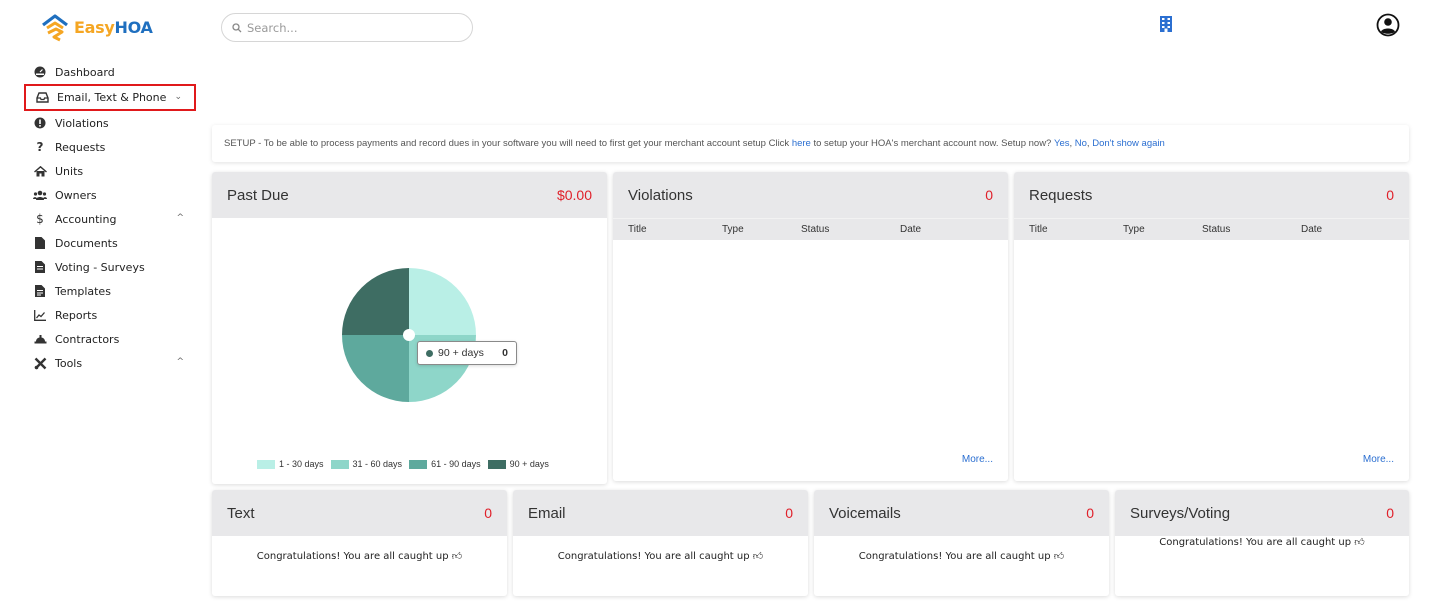 The image size is (1429, 607). I want to click on sidebar-item-accounting: $ Accounting ^, so click(110, 219).